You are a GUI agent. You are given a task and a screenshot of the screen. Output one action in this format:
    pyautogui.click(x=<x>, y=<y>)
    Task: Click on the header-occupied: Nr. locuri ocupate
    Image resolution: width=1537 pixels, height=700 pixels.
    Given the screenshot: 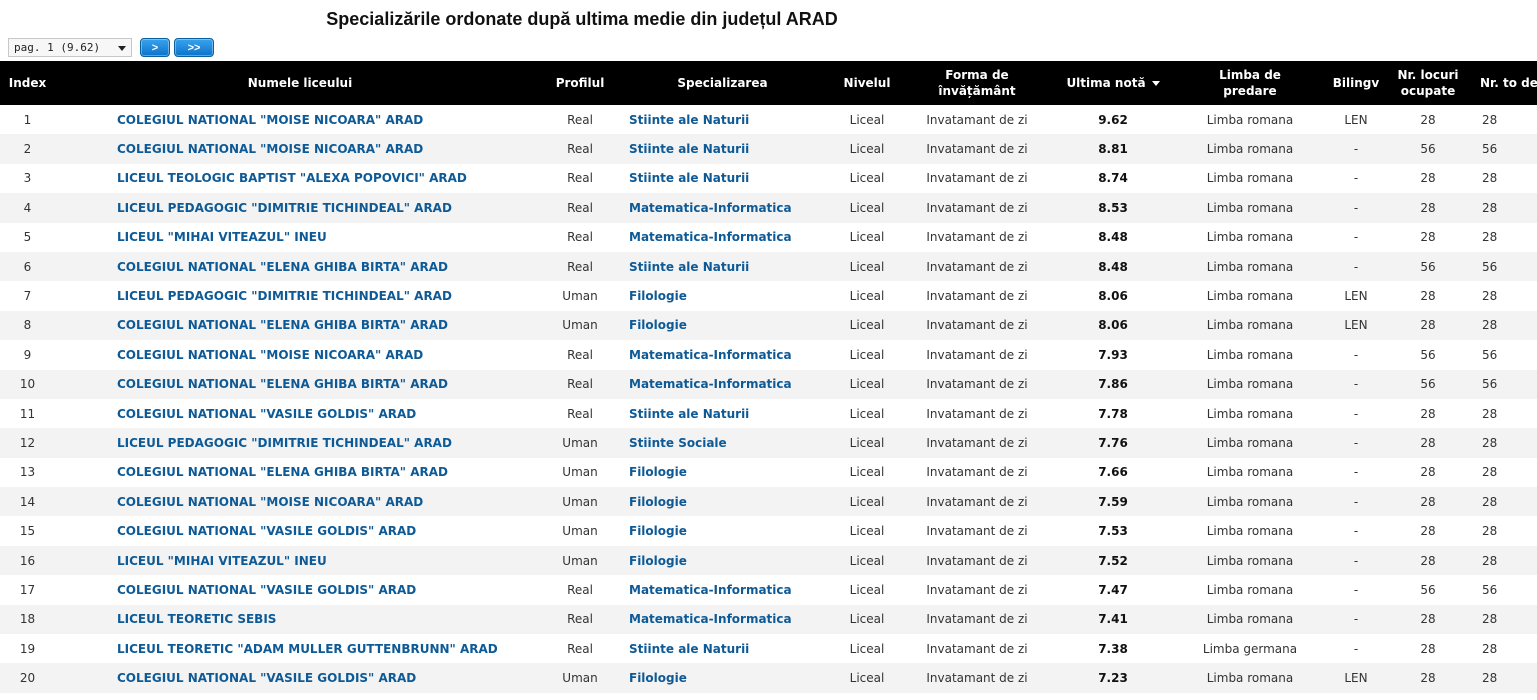 What is the action you would take?
    pyautogui.click(x=1428, y=83)
    